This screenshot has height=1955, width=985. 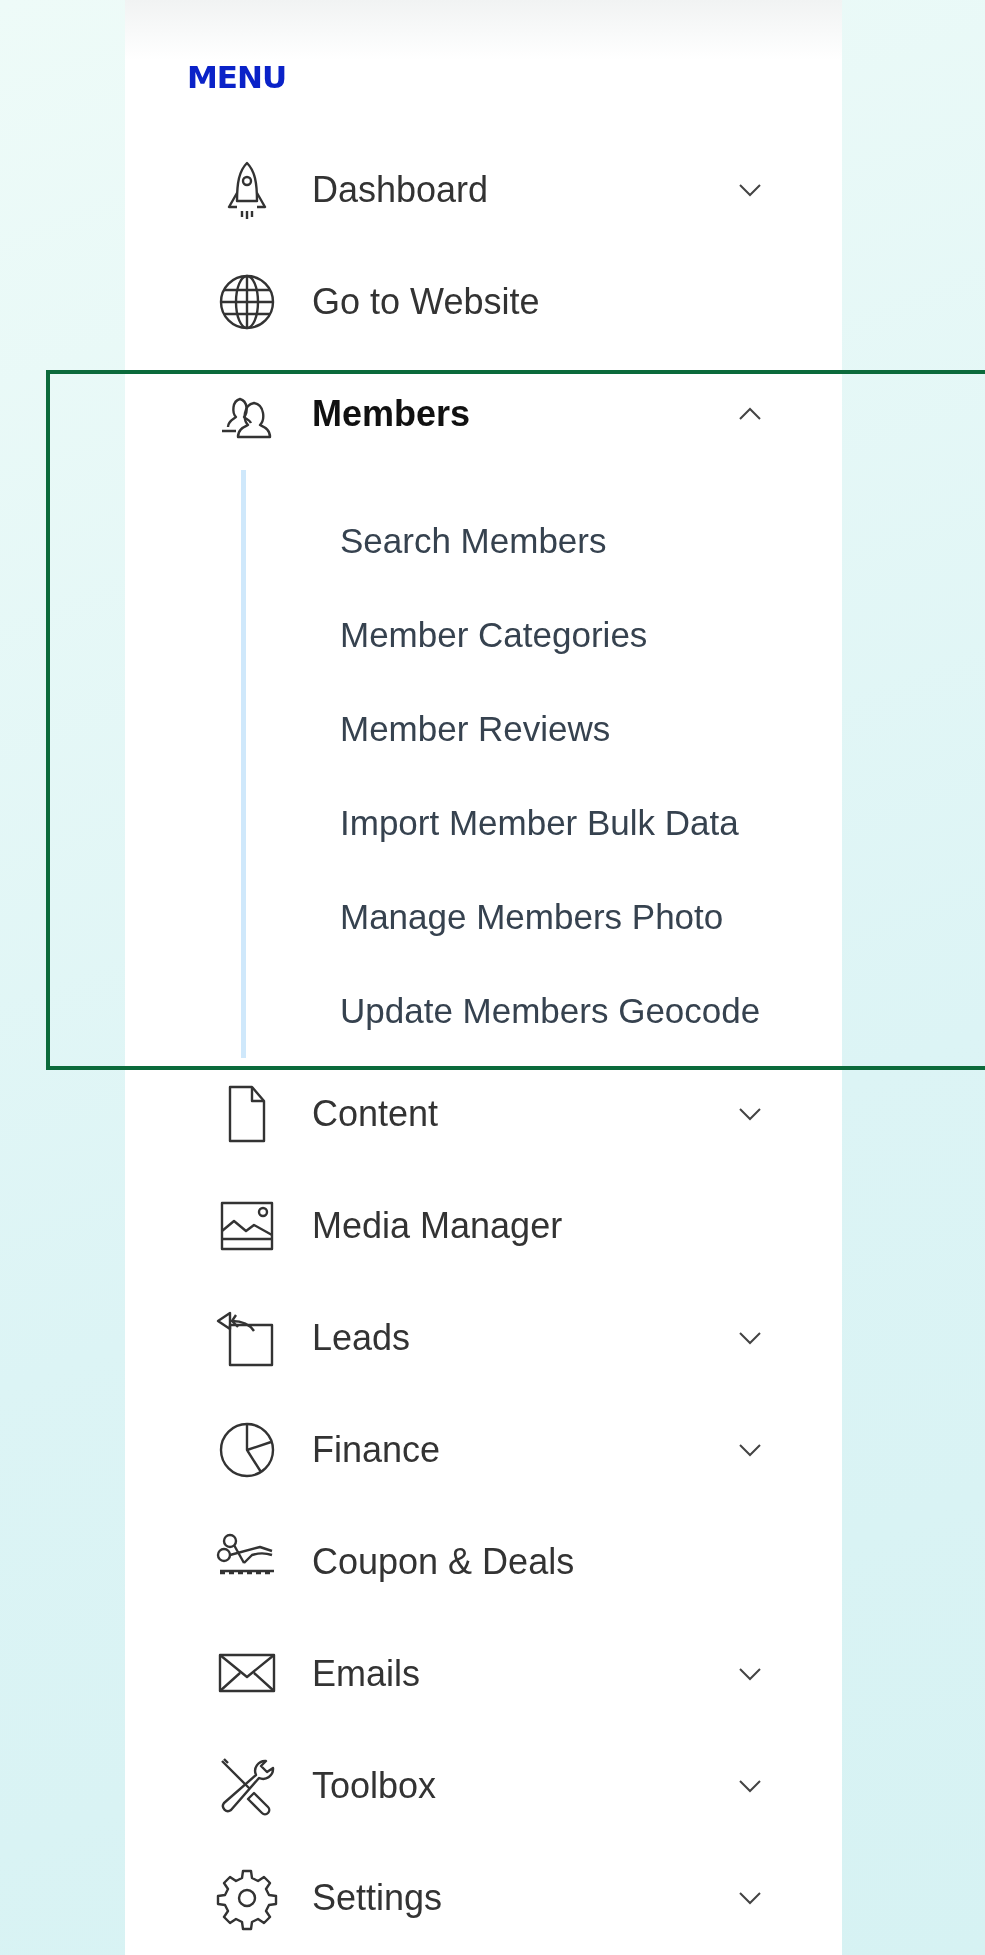 What do you see at coordinates (391, 414) in the screenshot?
I see `menu-item: Members` at bounding box center [391, 414].